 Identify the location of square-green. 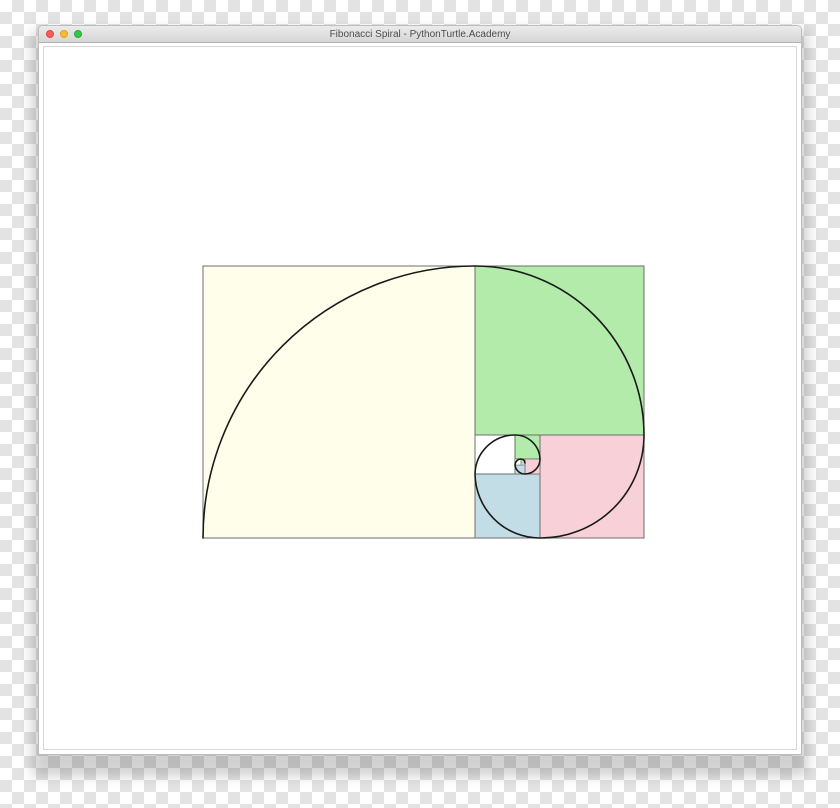
(559, 350).